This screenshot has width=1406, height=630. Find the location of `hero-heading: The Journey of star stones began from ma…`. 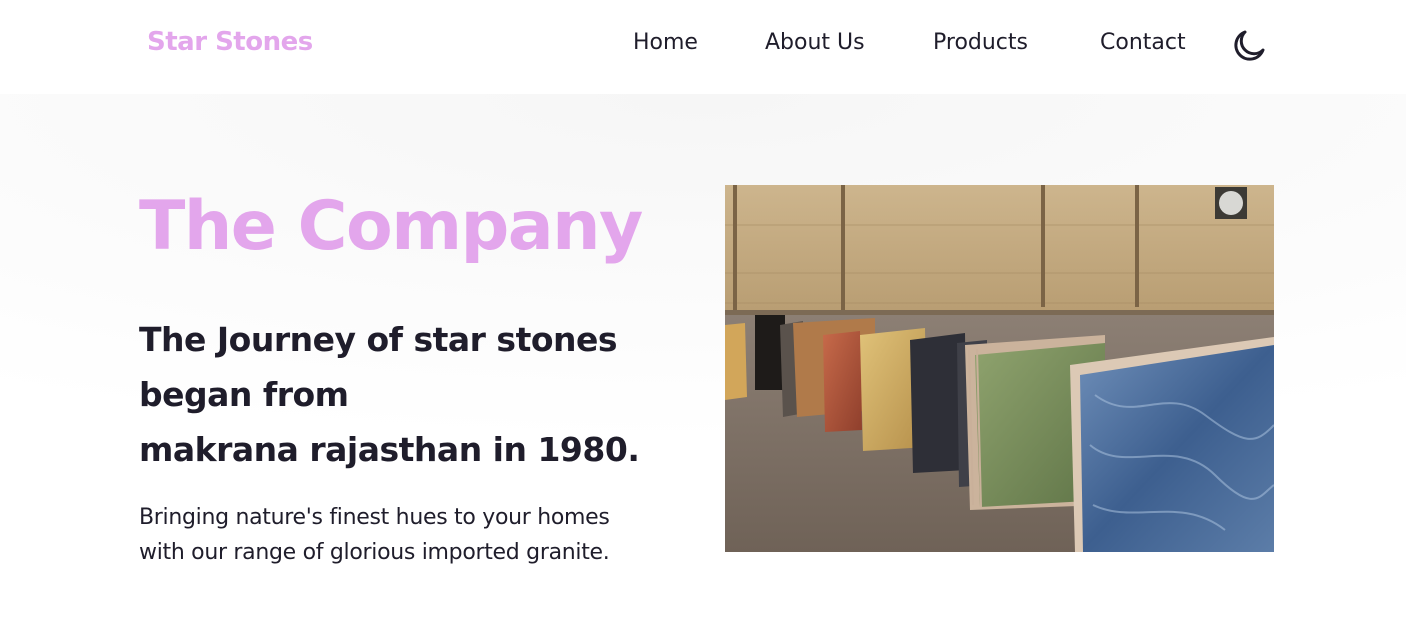

hero-heading: The Journey of star stones began from ma… is located at coordinates (419, 394).